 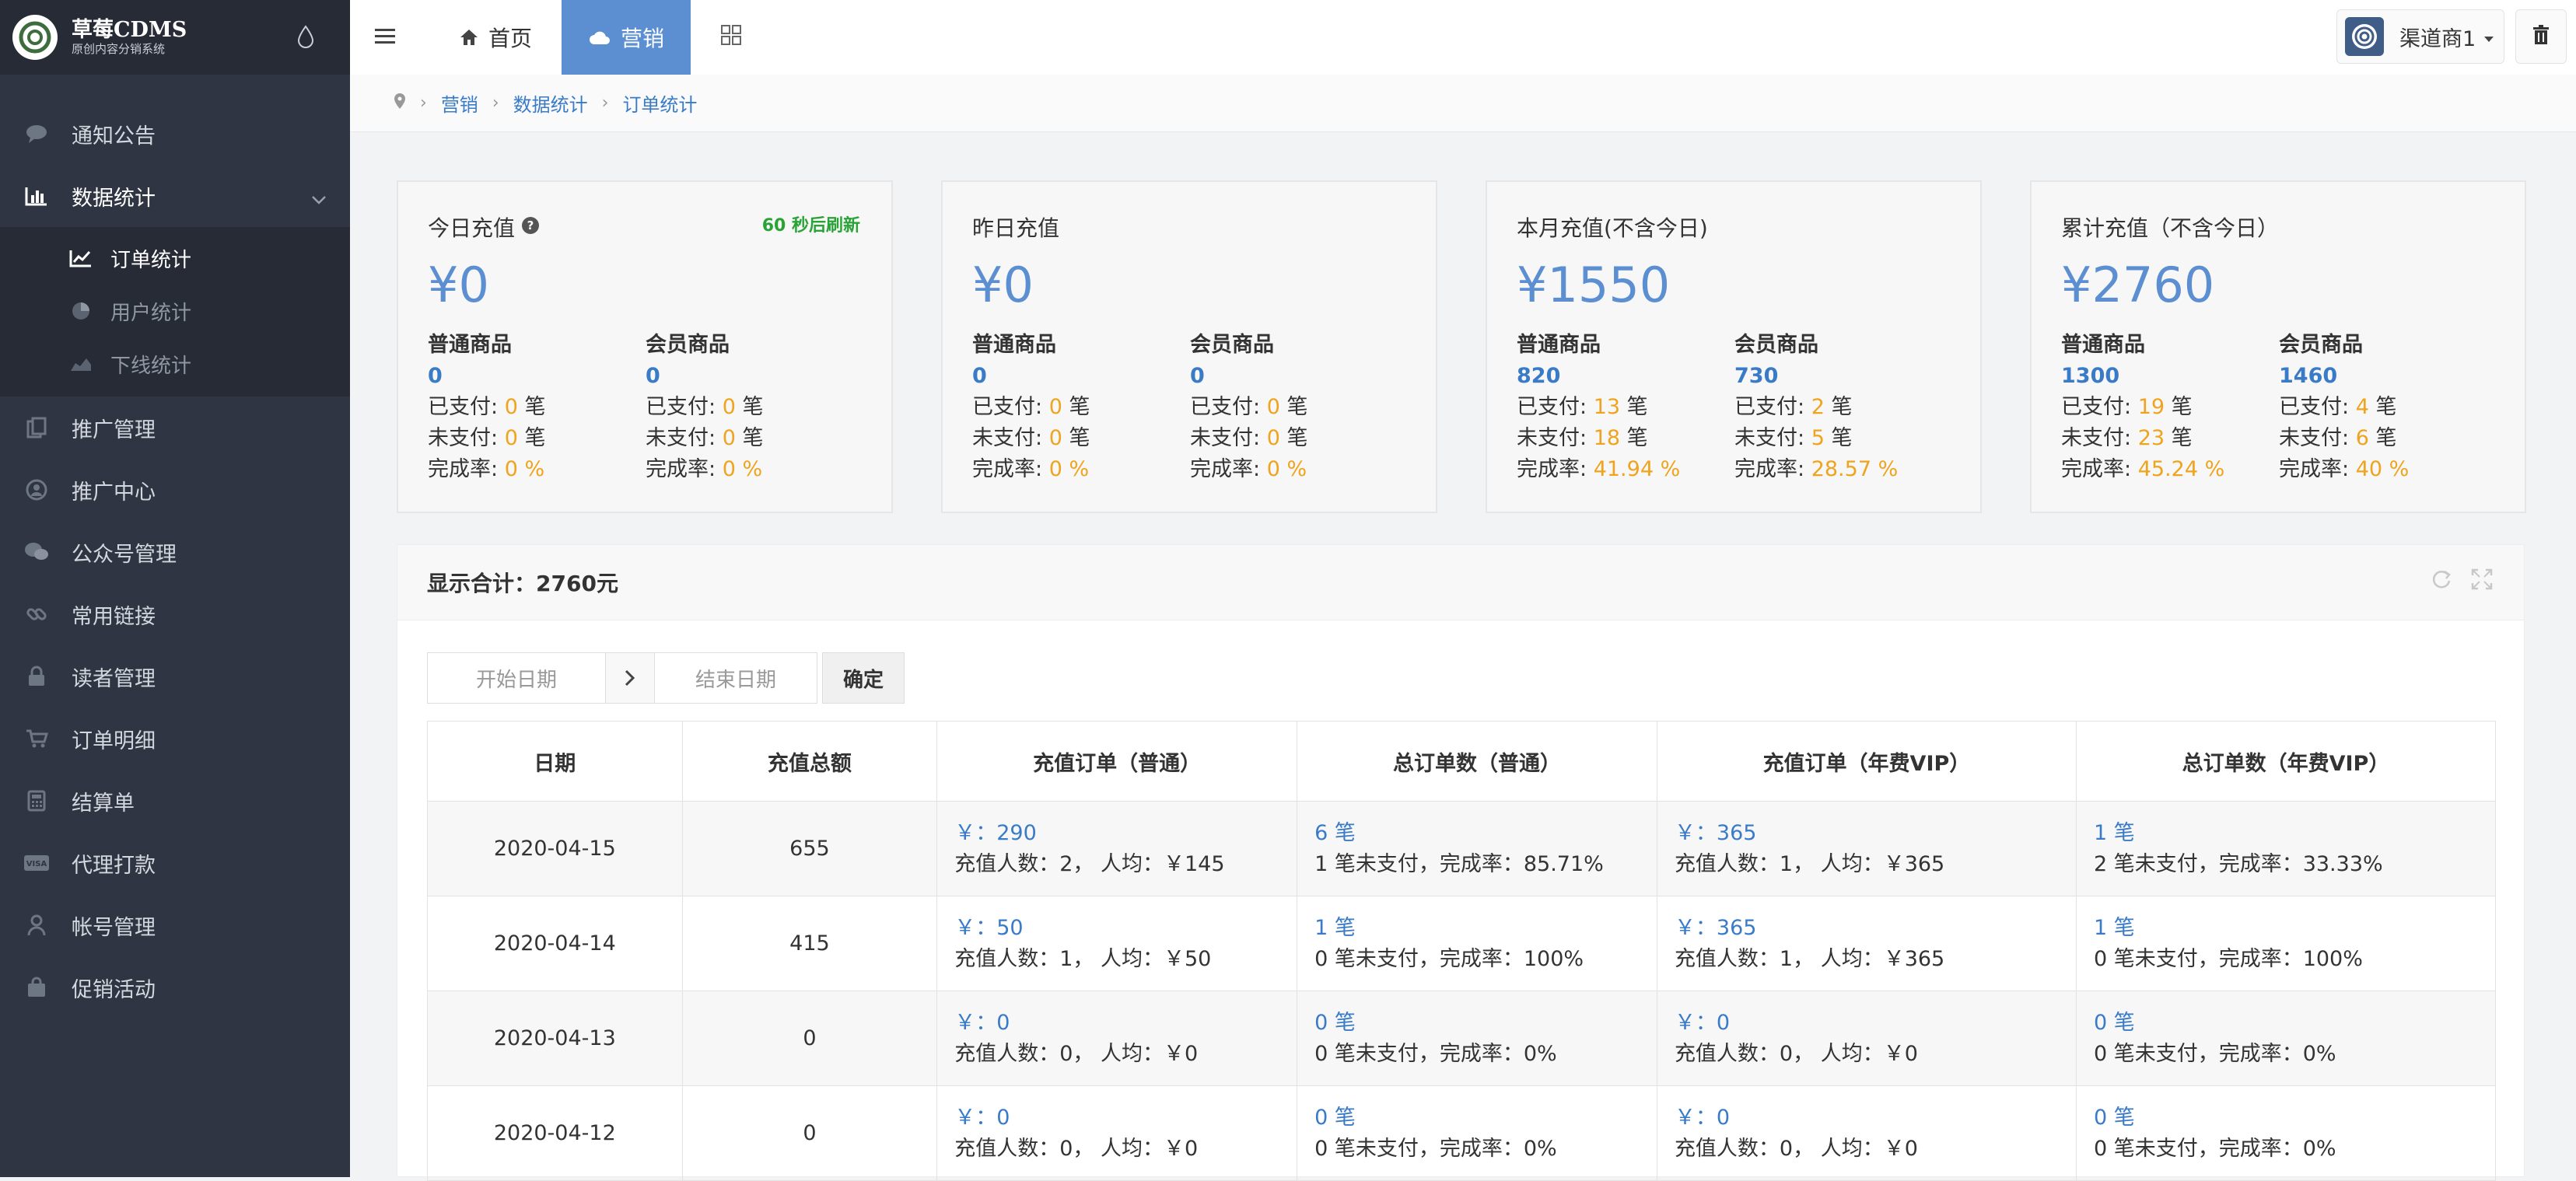 I want to click on sidebar-item-statistics: 数据统计, so click(x=175, y=196).